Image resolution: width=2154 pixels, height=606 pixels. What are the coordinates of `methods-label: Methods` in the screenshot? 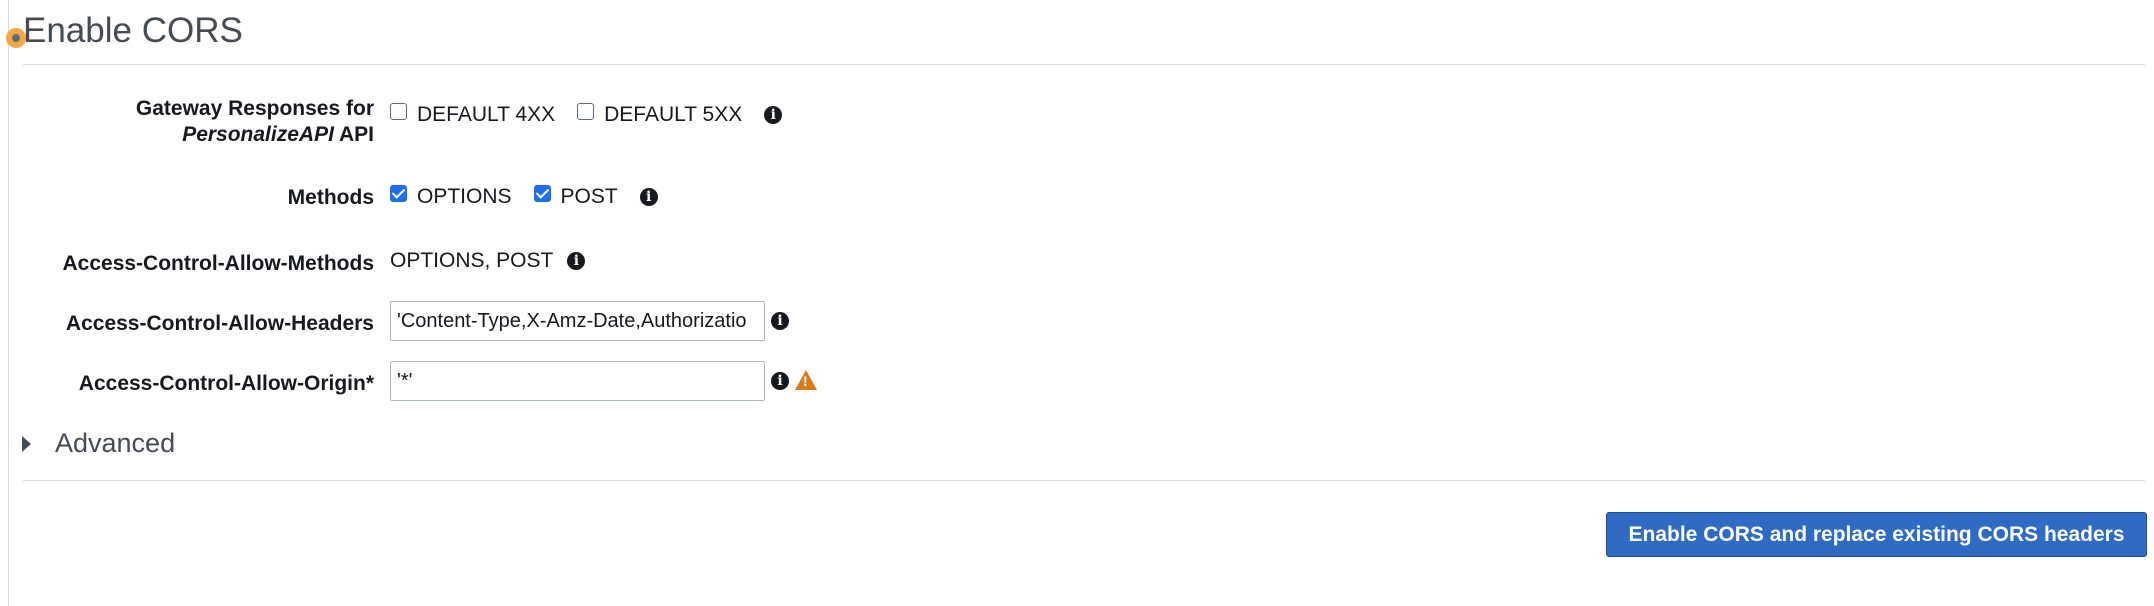 It's located at (330, 197).